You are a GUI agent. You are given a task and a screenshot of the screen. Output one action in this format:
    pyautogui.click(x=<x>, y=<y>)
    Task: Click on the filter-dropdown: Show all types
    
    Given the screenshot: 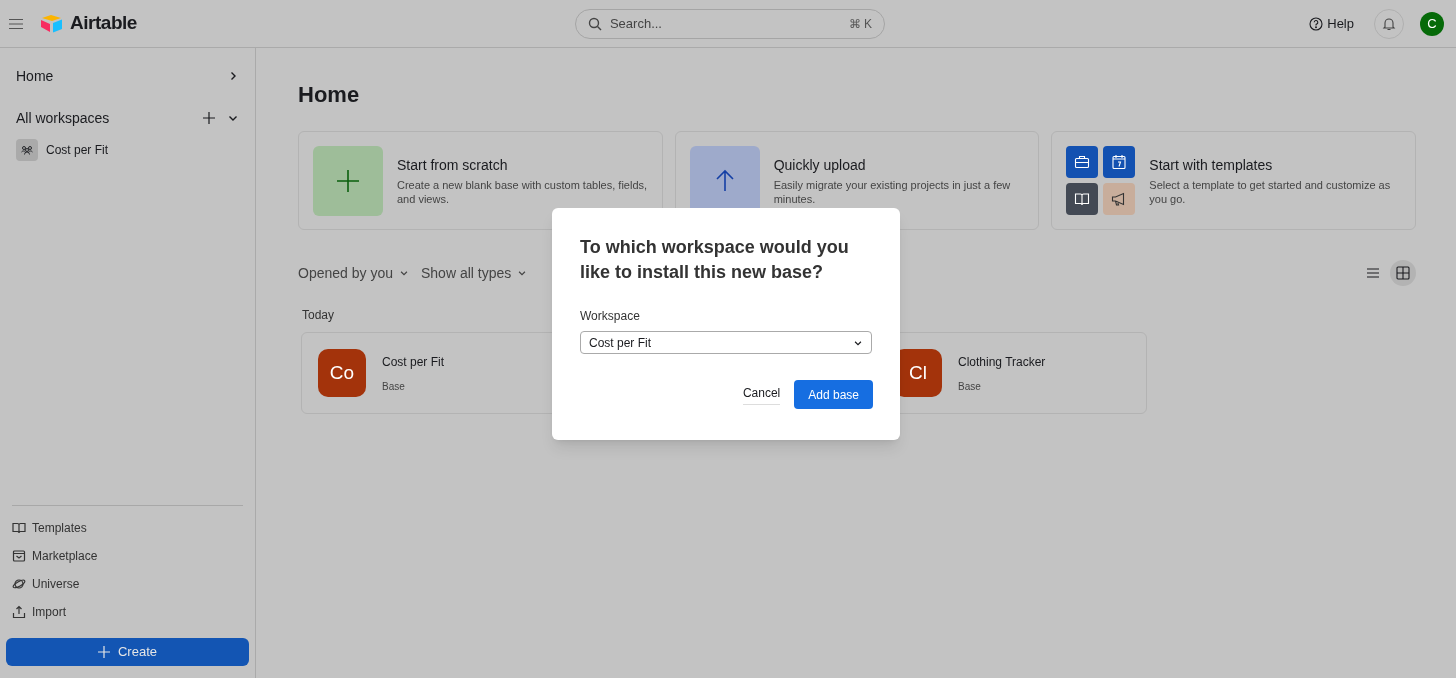 What is the action you would take?
    pyautogui.click(x=474, y=273)
    